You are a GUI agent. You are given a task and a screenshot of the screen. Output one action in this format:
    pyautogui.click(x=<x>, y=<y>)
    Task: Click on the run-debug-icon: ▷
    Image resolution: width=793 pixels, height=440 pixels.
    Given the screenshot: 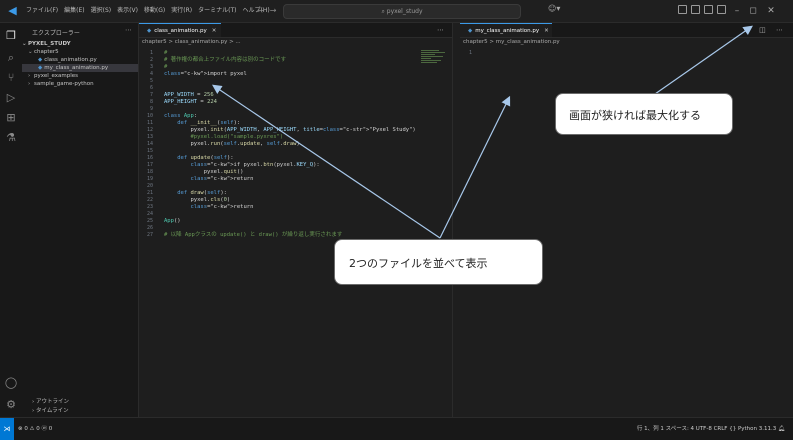 What is the action you would take?
    pyautogui.click(x=11, y=98)
    